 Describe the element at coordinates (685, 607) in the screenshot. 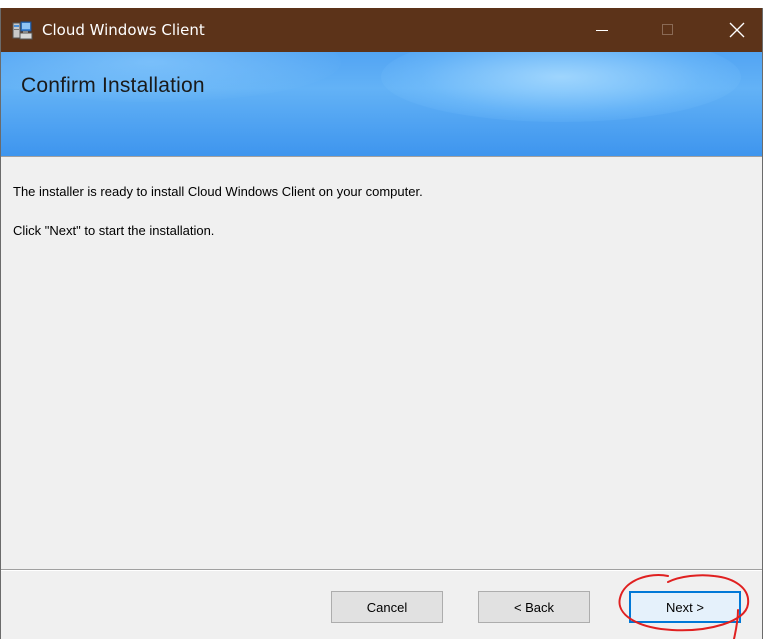

I see `next-button: Next >` at that location.